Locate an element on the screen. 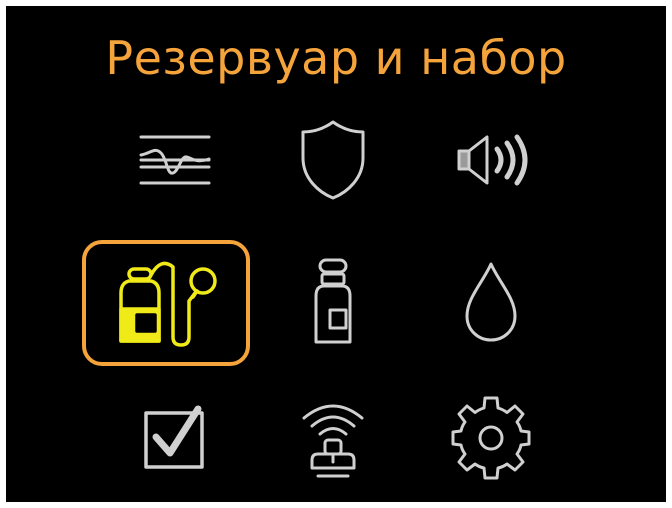  sensor-icon is located at coordinates (333, 441).